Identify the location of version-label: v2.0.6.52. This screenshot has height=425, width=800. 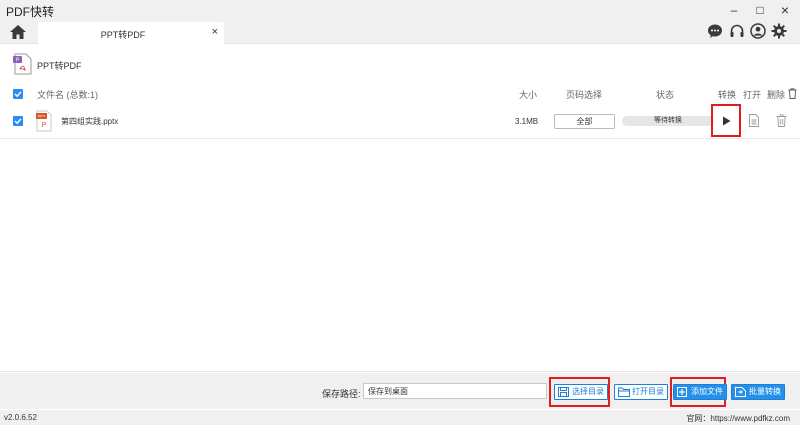
(20, 417).